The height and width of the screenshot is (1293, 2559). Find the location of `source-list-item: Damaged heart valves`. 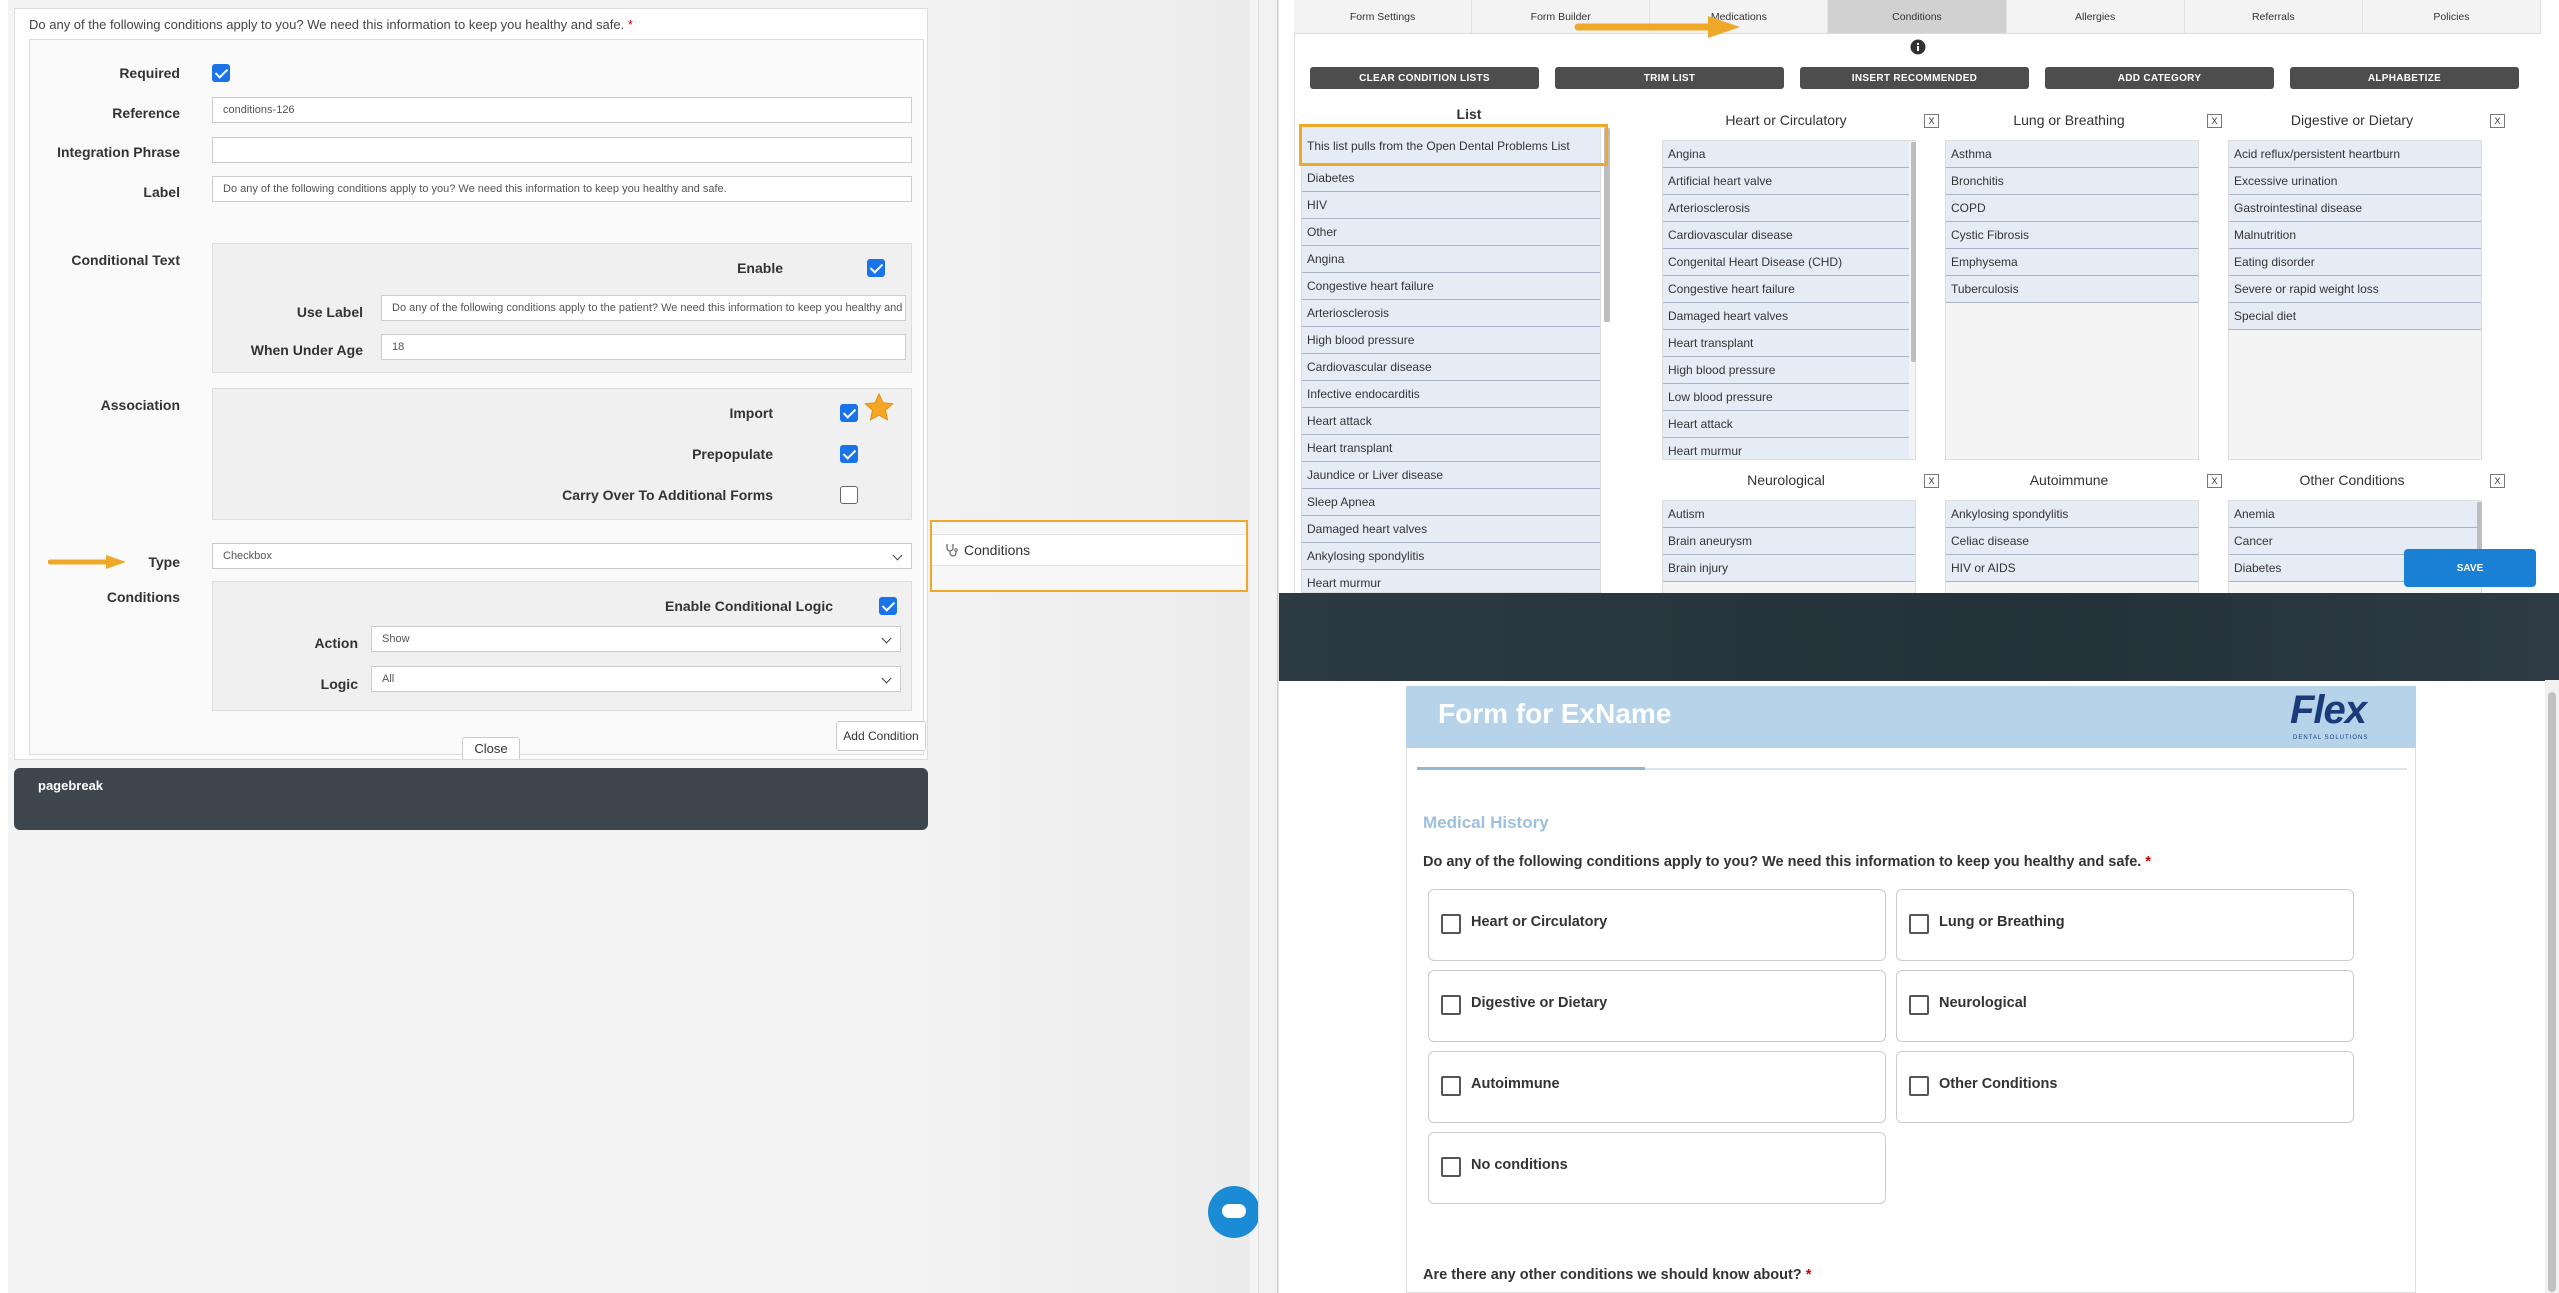

source-list-item: Damaged heart valves is located at coordinates (1451, 529).